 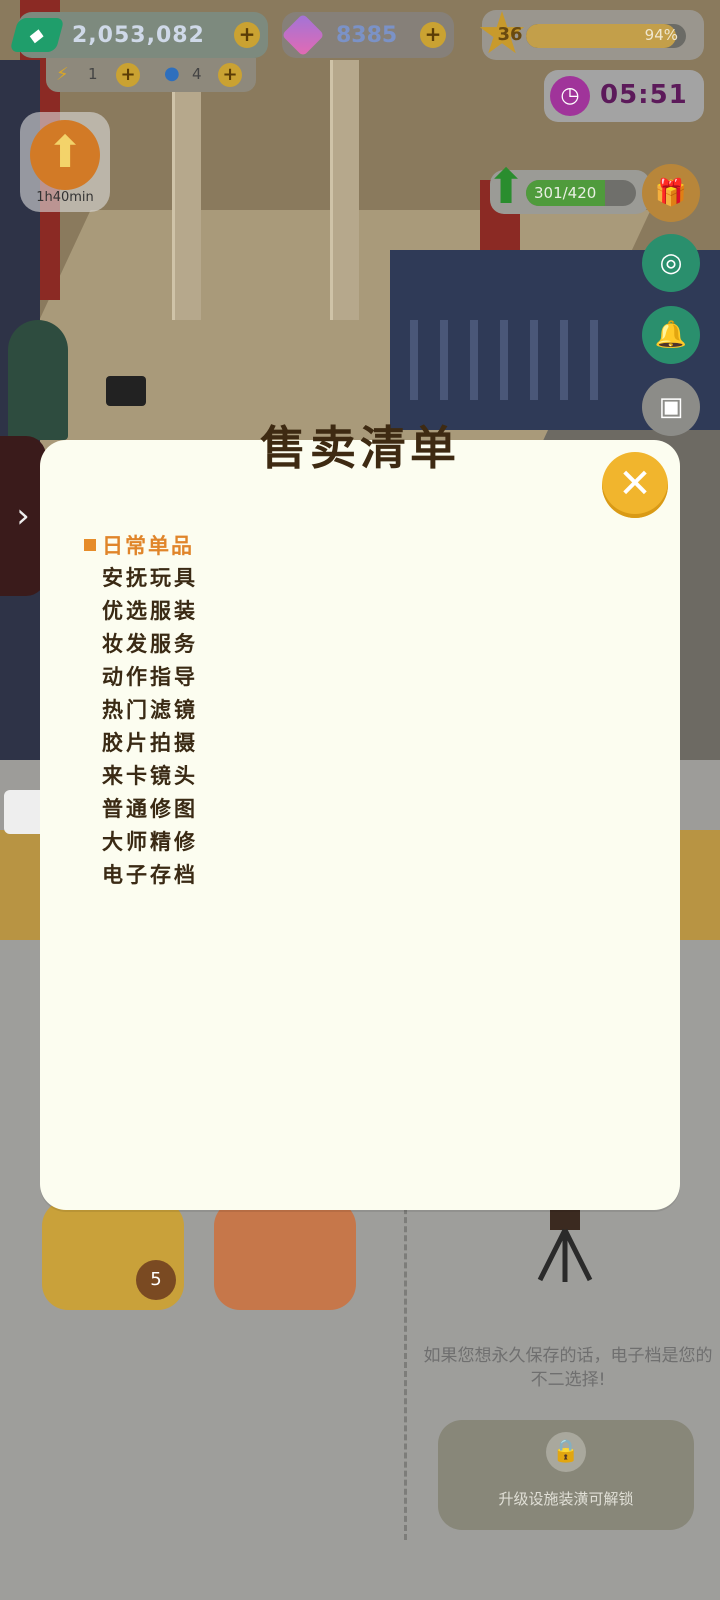 I want to click on add-water-button: +, so click(x=230, y=75).